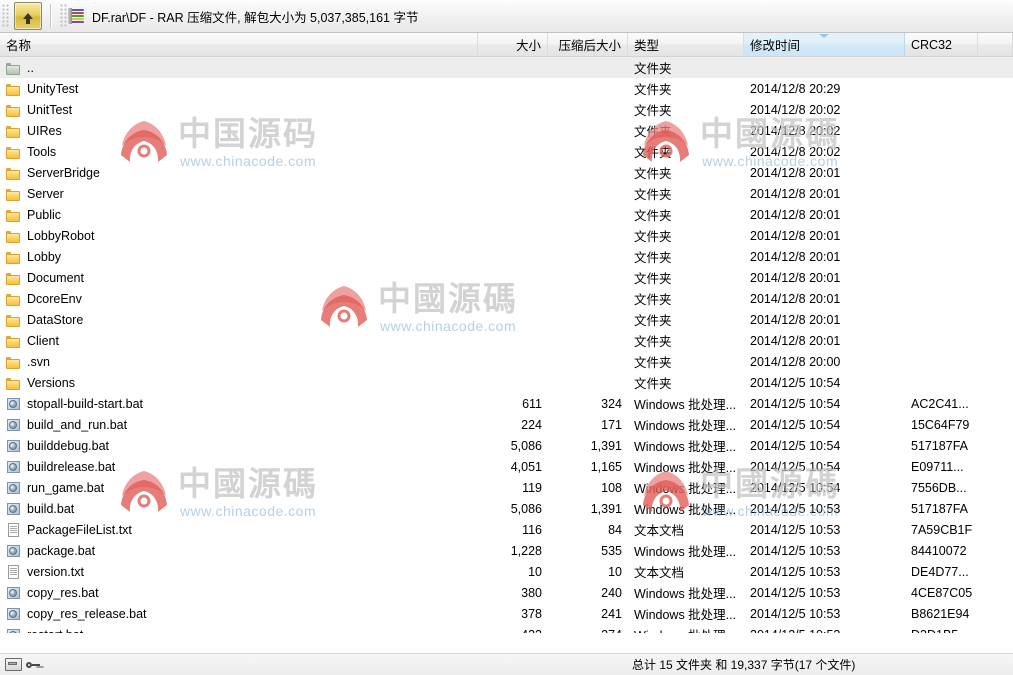  Describe the element at coordinates (53, 88) in the screenshot. I see `file-name-label: UnityTest` at that location.